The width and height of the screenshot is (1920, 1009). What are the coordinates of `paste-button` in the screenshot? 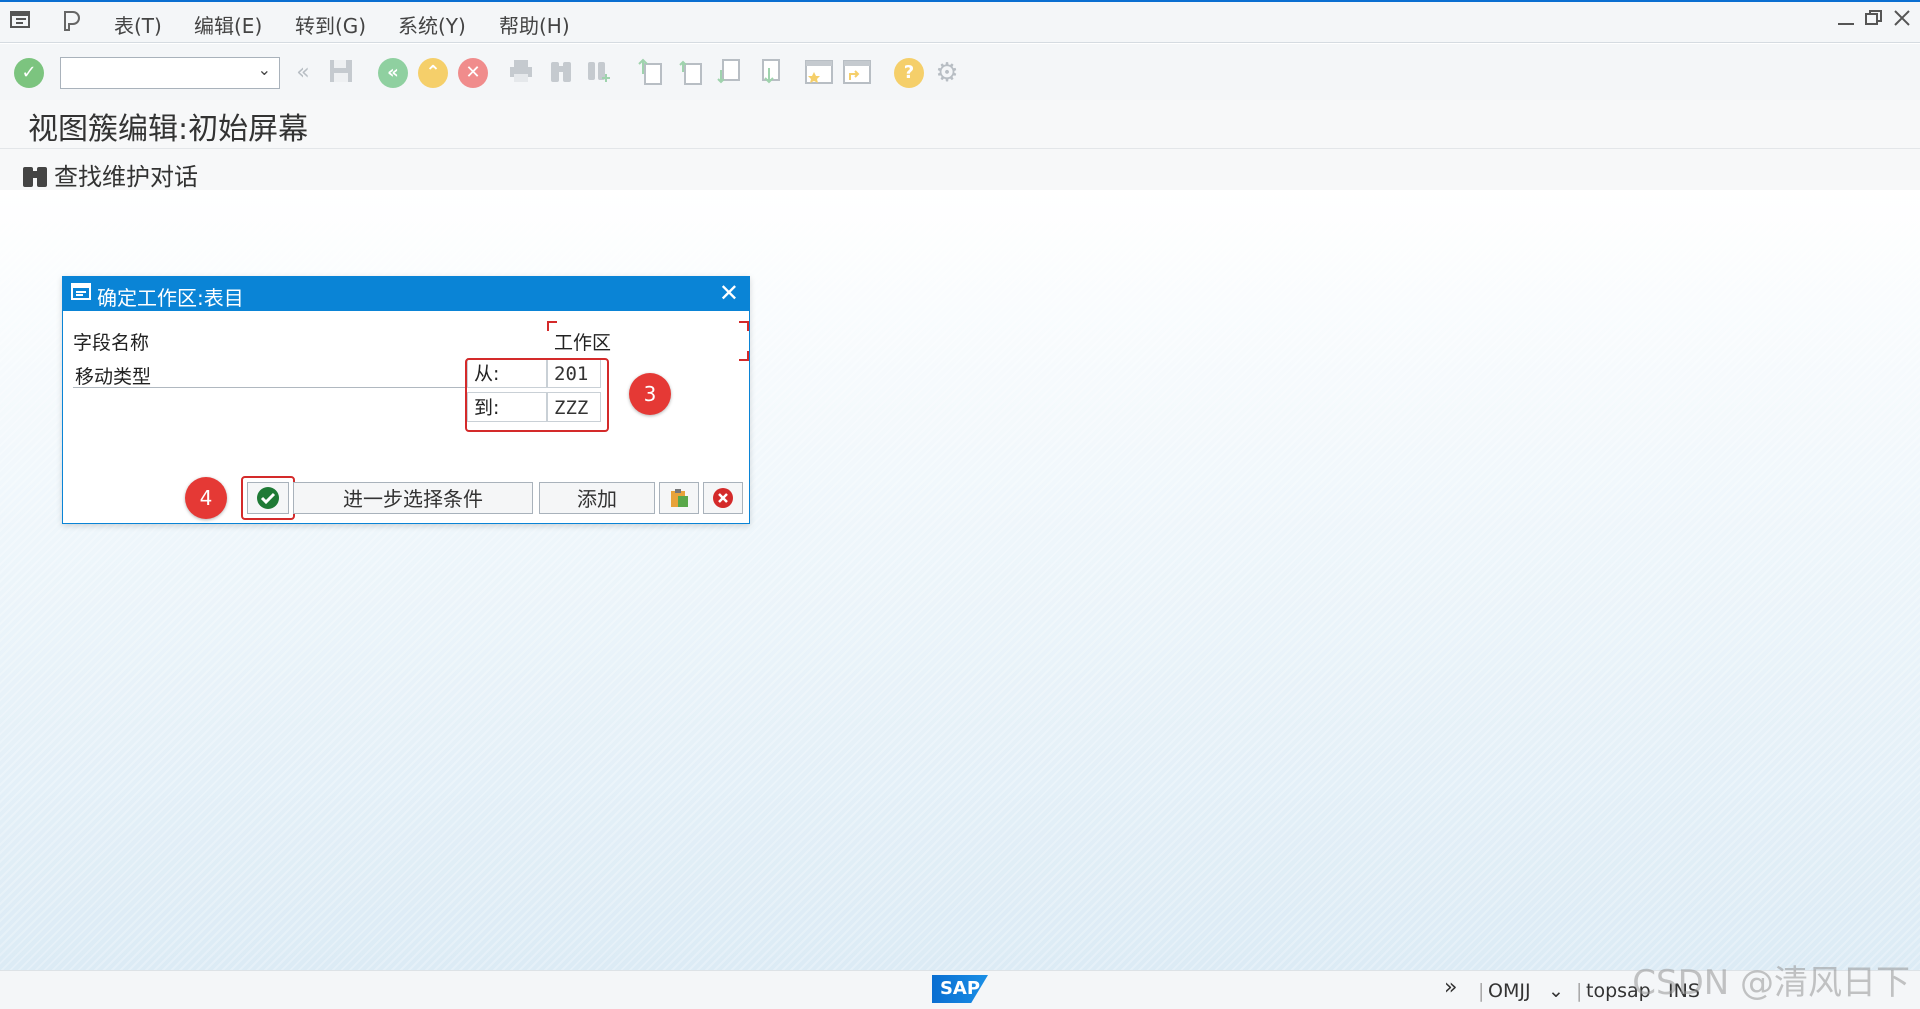 It's located at (679, 498).